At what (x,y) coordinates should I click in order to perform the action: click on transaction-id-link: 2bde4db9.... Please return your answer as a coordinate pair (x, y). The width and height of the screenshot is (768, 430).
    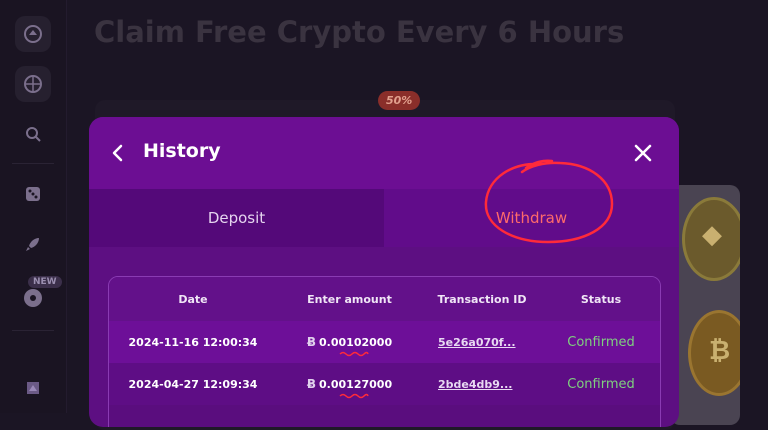
    Looking at the image, I should click on (482, 384).